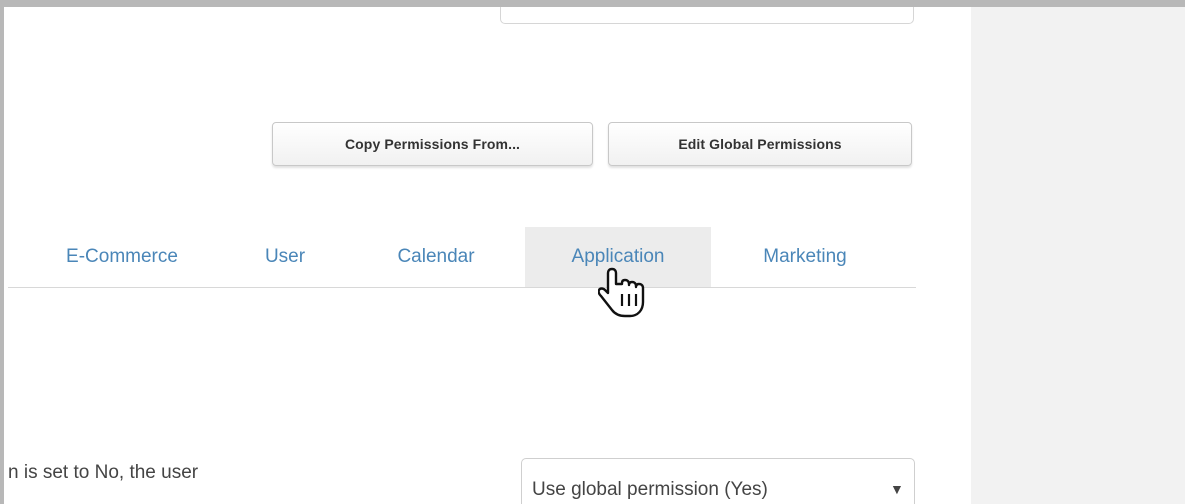  I want to click on edit-global-permissions-button: Edit Global Permissions, so click(760, 144).